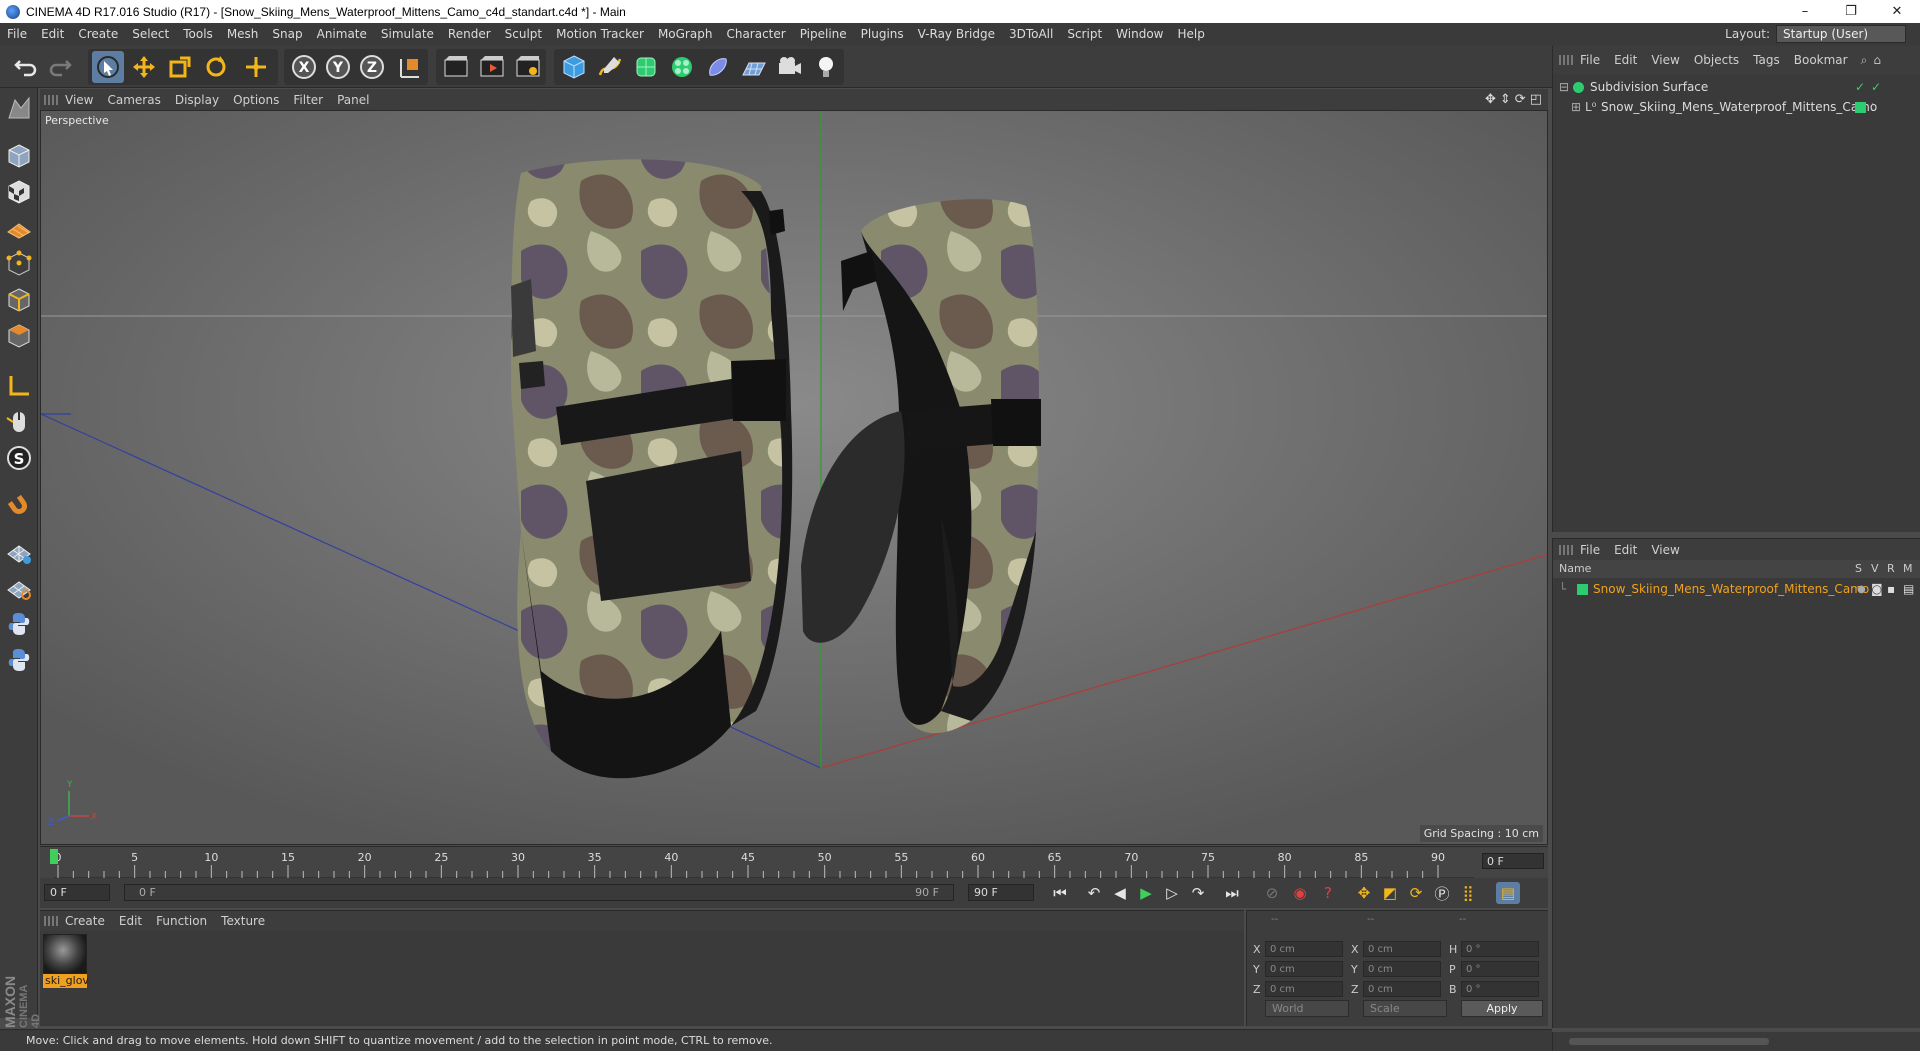 Image resolution: width=1920 pixels, height=1051 pixels. I want to click on model-mode-icon, so click(19, 156).